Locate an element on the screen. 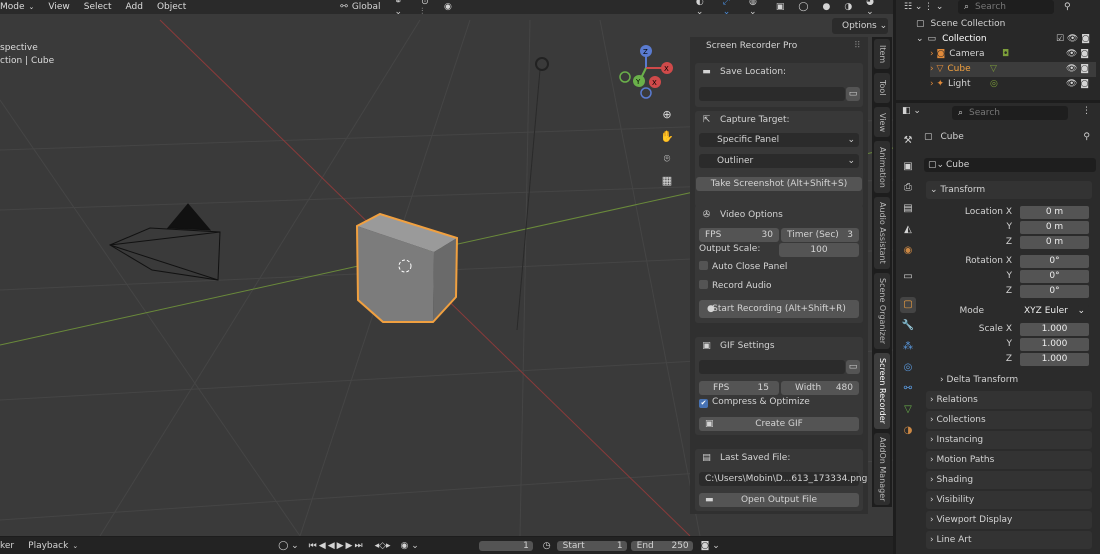  proportional-icon: ◉ is located at coordinates (448, 7).